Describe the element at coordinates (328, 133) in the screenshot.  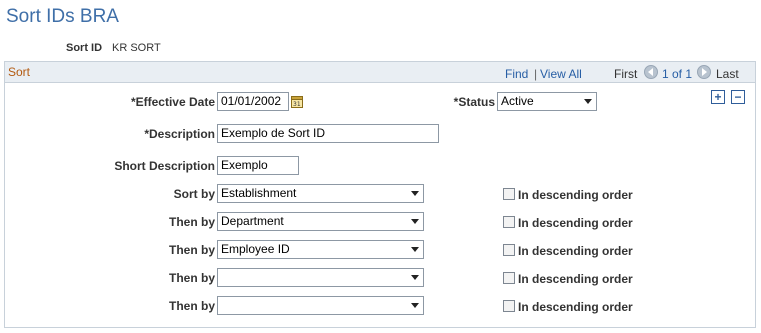
I see `description-field: Exemplo de Sort ID` at that location.